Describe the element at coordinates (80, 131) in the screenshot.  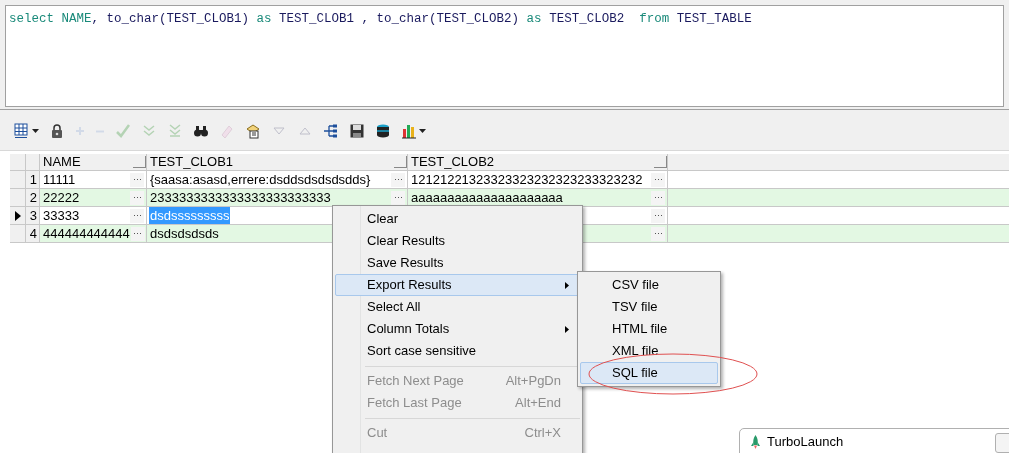
I see `plus-icon` at that location.